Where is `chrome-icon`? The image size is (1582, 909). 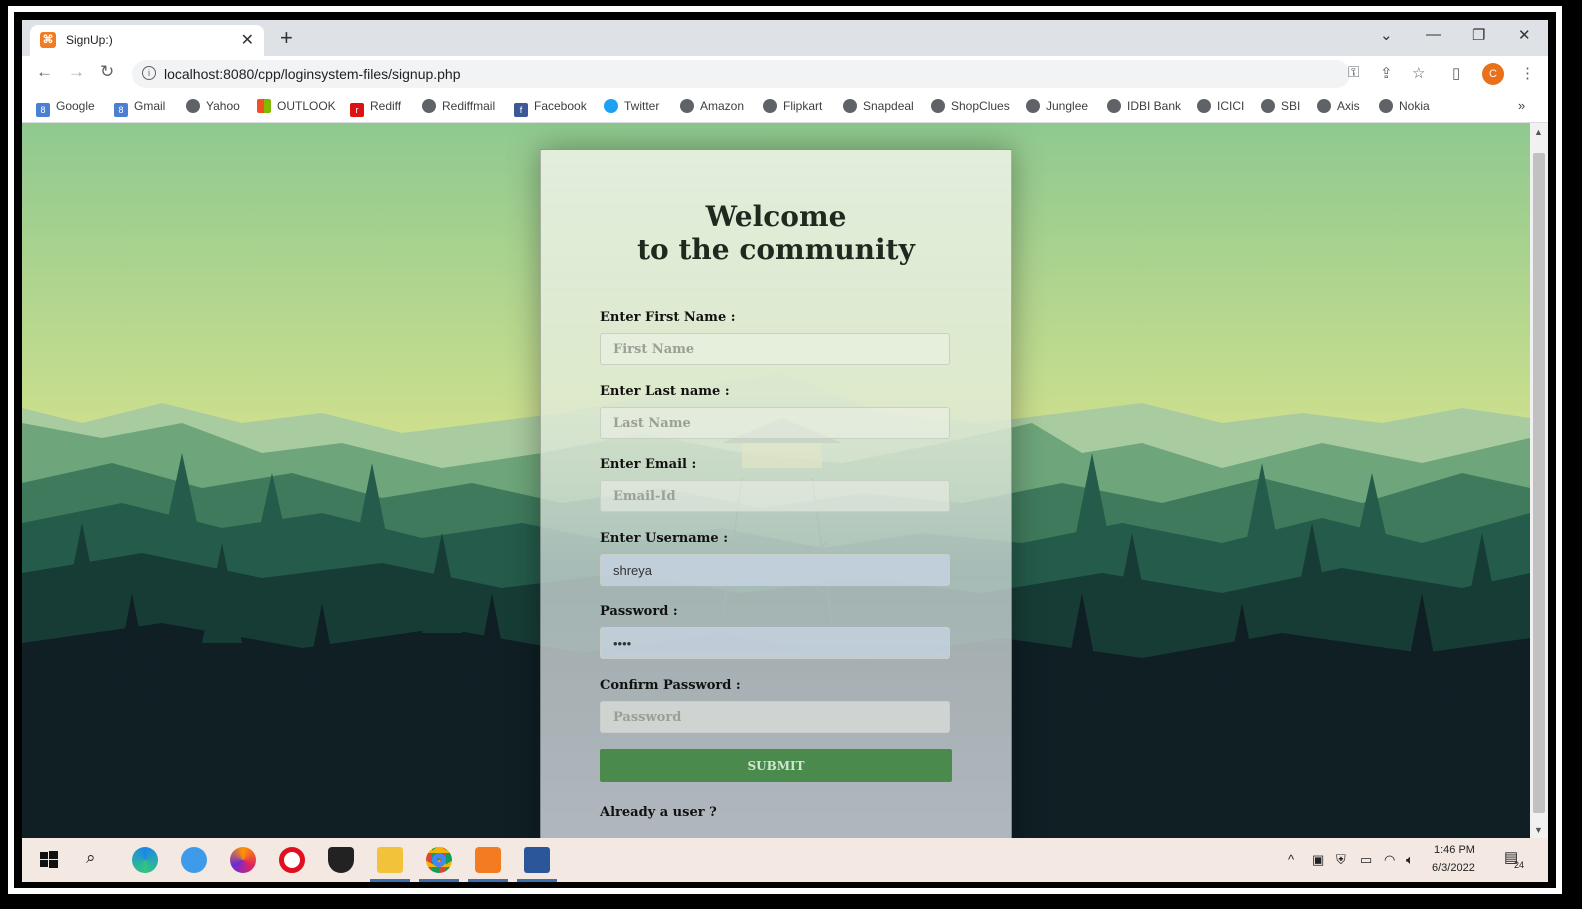 chrome-icon is located at coordinates (439, 860).